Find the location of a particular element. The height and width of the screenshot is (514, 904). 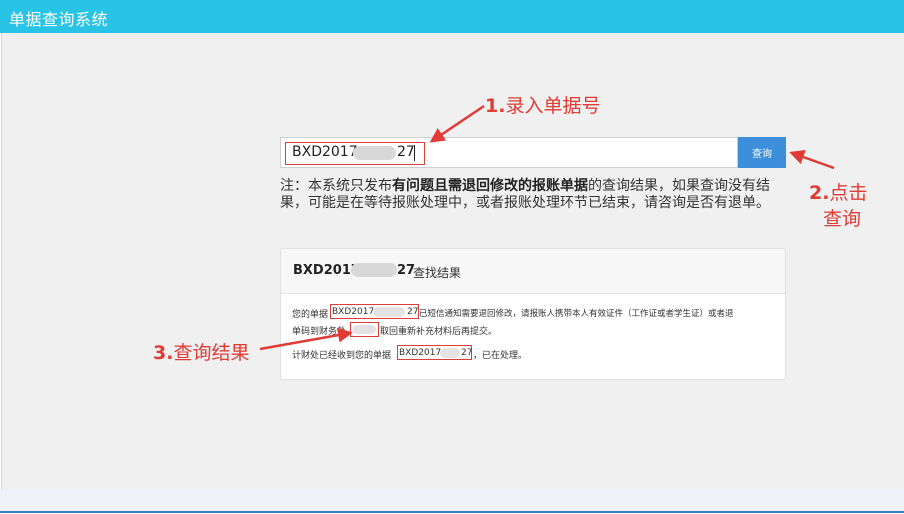

search-code-prefix: BXD2017 is located at coordinates (325, 152).